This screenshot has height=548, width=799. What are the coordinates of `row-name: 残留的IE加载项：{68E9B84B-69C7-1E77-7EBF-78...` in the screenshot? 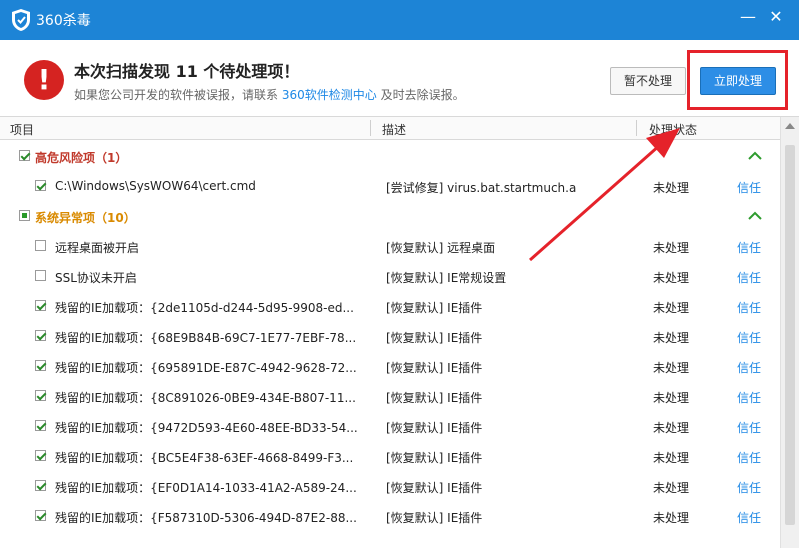 It's located at (206, 338).